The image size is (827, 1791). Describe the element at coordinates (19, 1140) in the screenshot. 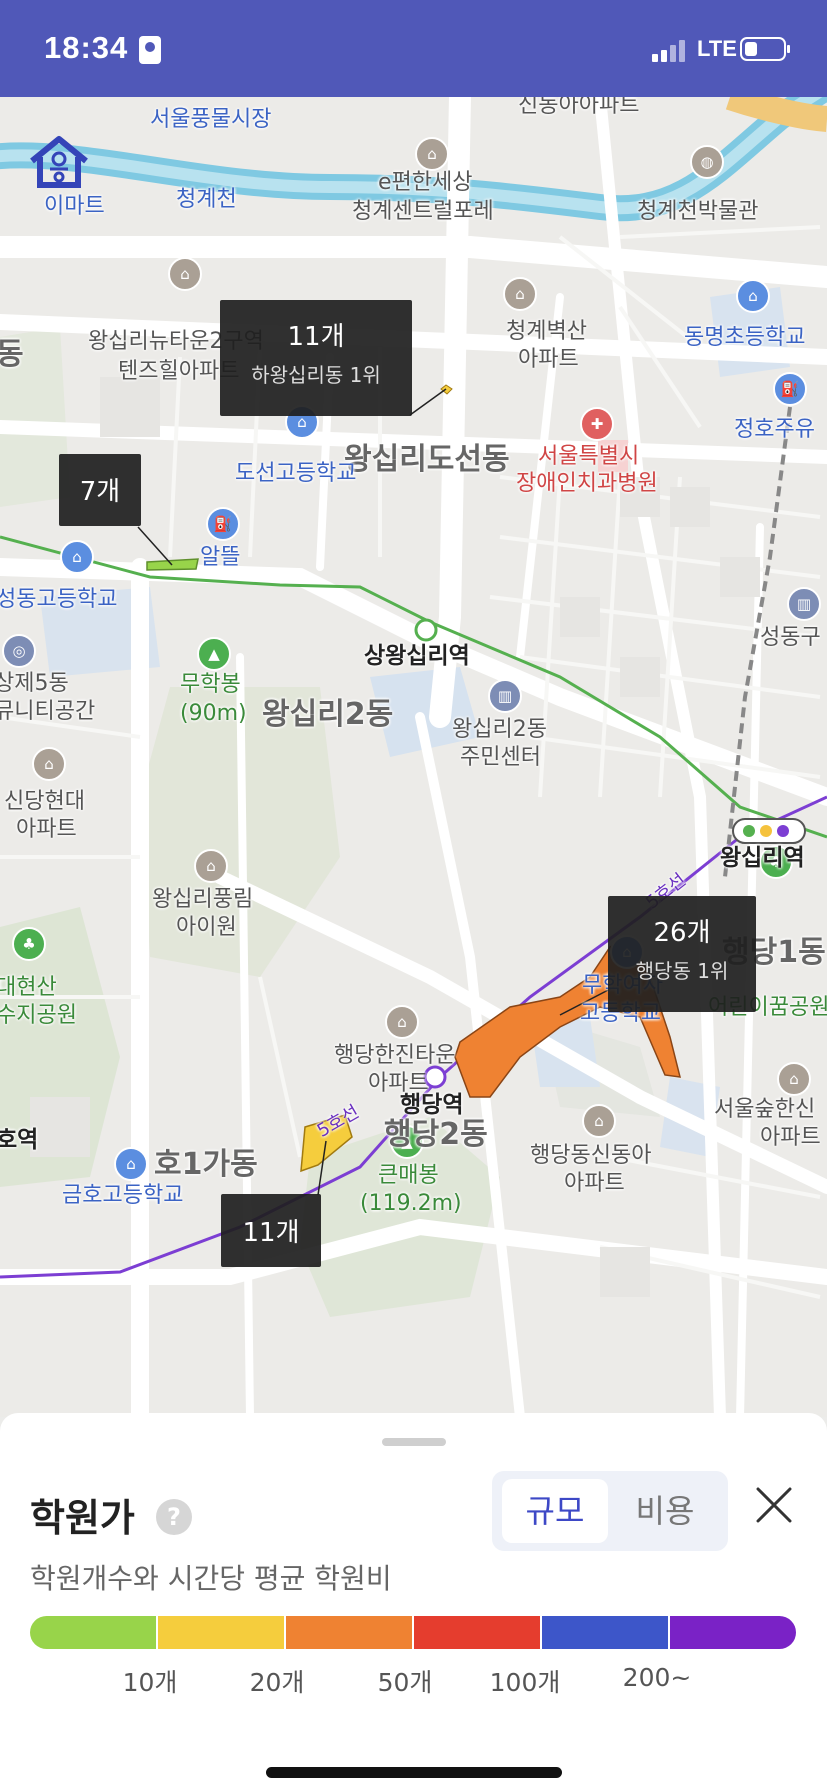

I see `station-label: 호역` at that location.